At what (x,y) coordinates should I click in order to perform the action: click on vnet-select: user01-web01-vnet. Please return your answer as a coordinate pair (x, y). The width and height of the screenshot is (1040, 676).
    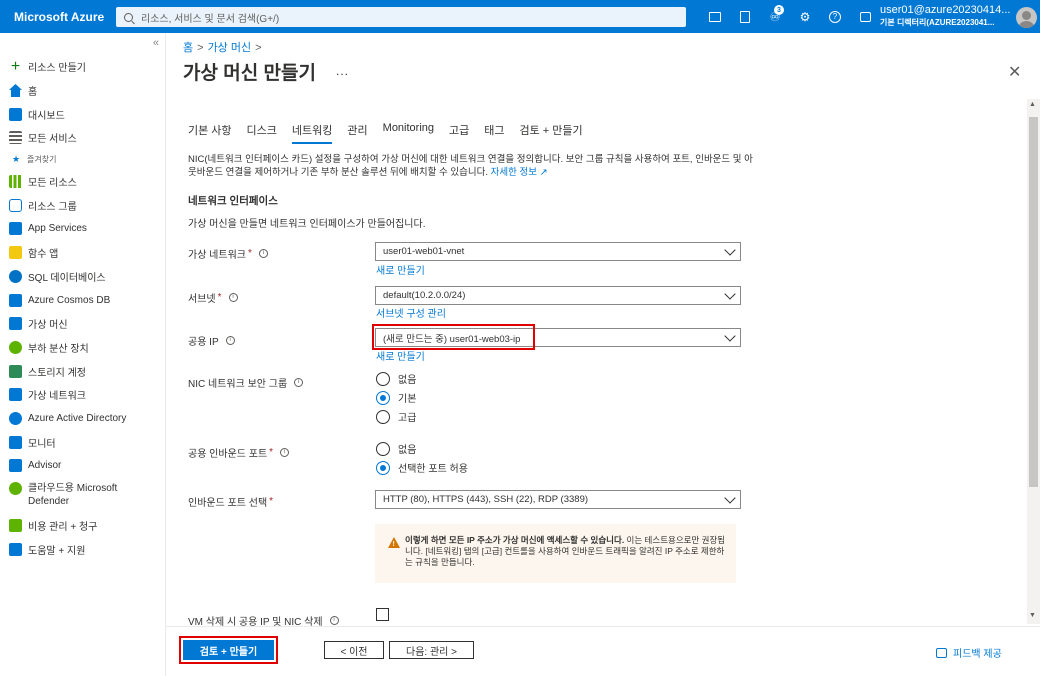
    Looking at the image, I should click on (558, 251).